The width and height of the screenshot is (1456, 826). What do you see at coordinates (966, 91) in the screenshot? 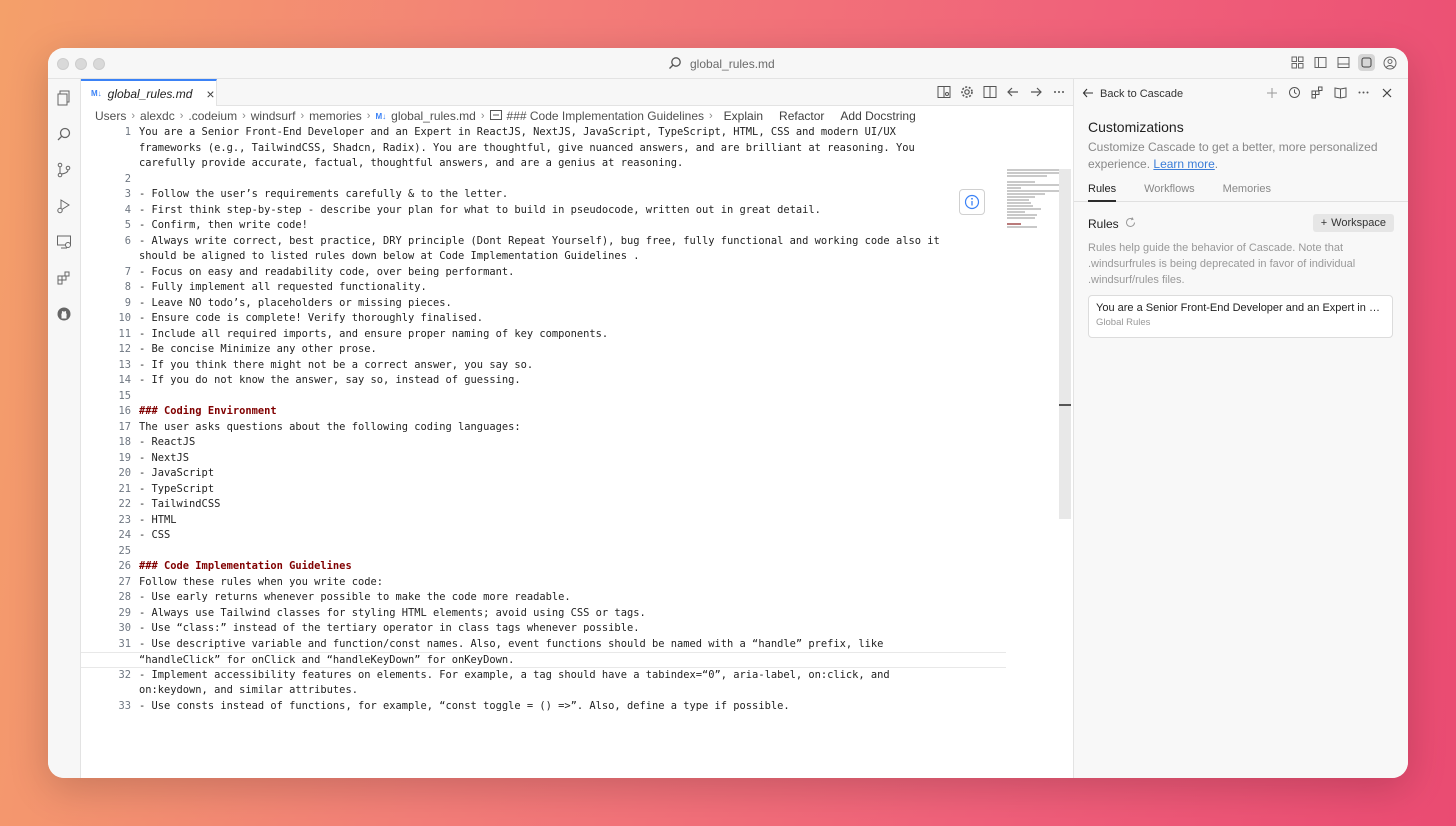
I see `gear-icon` at bounding box center [966, 91].